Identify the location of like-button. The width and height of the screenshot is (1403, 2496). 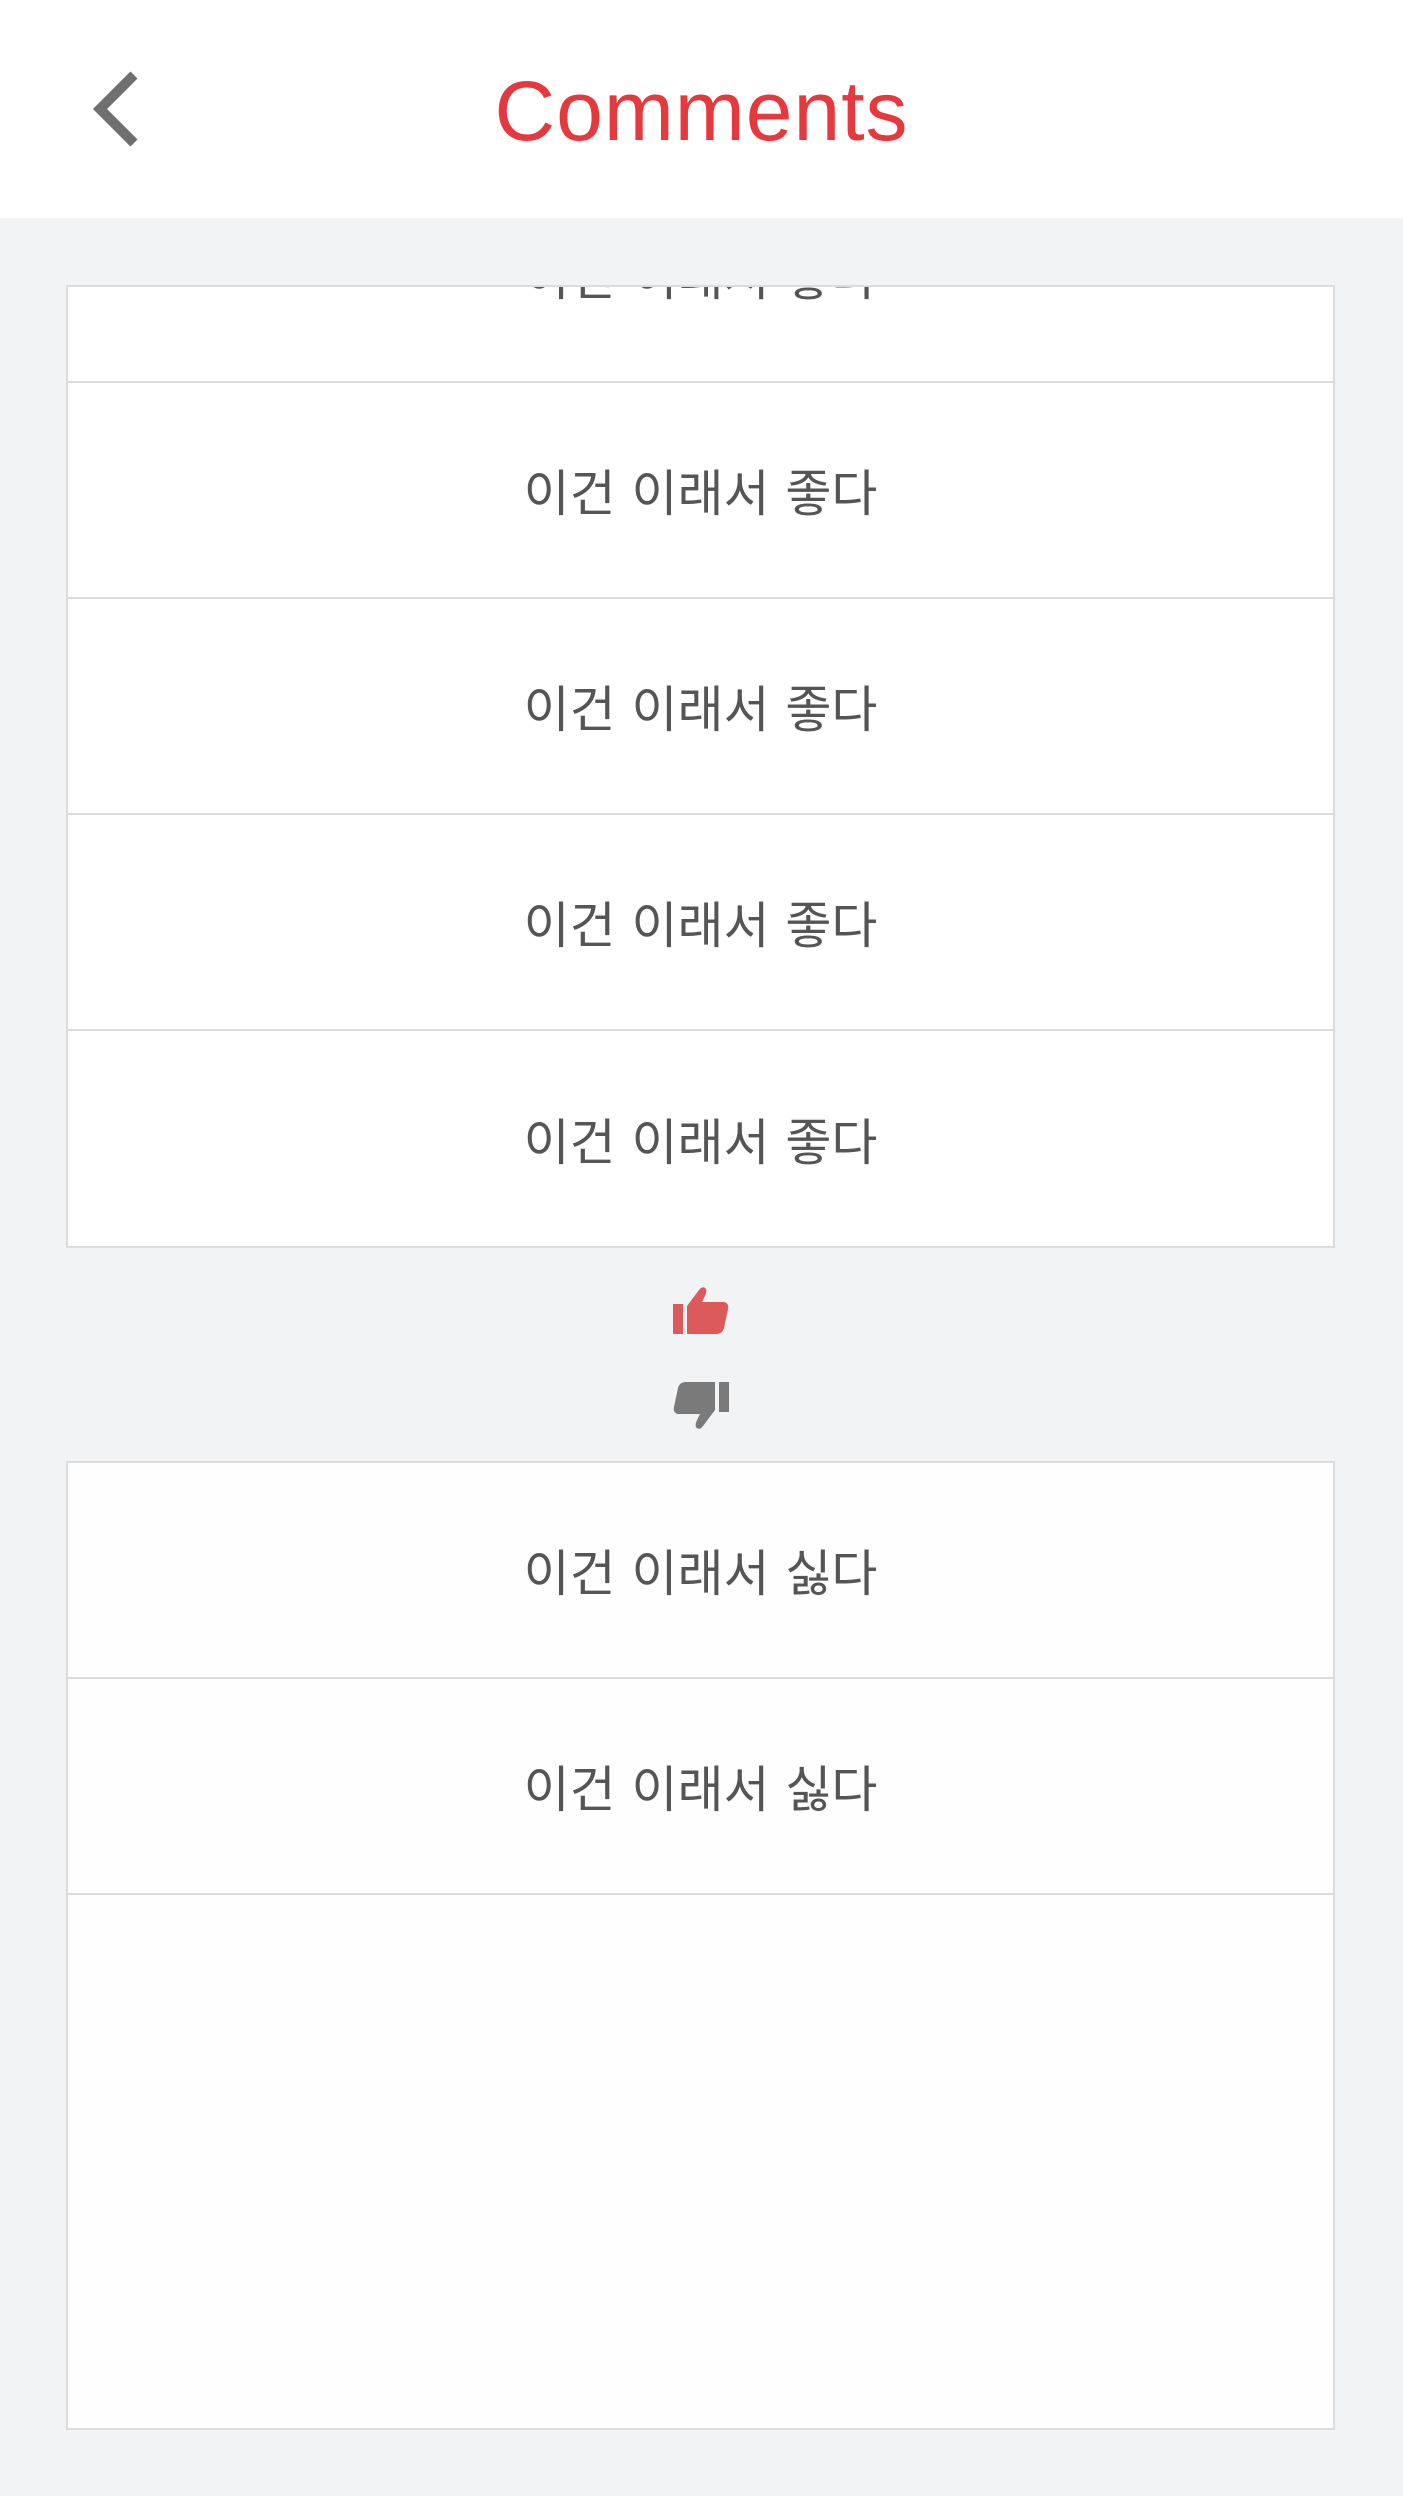
(701, 1310).